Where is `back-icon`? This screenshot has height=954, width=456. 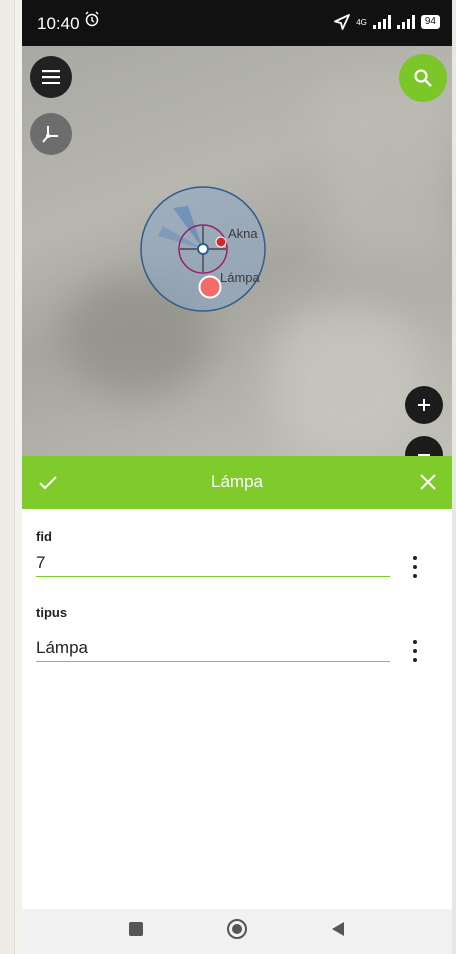 back-icon is located at coordinates (338, 929).